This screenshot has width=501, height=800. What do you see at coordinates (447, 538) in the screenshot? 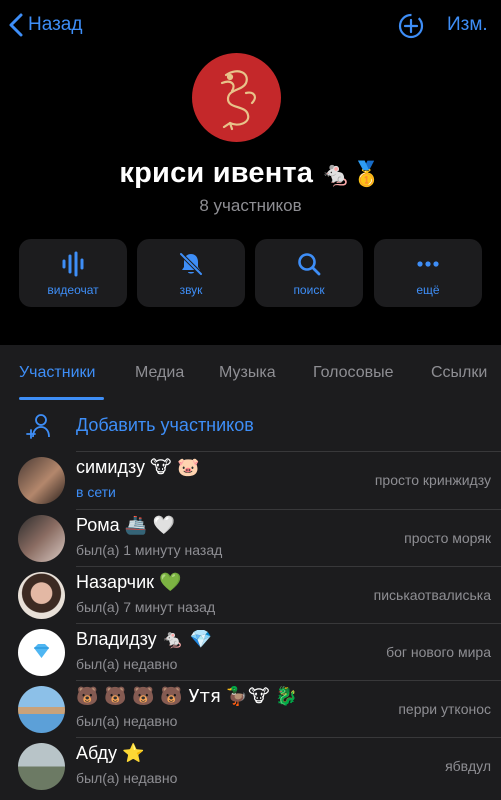
I see `member-role: просто моряк` at bounding box center [447, 538].